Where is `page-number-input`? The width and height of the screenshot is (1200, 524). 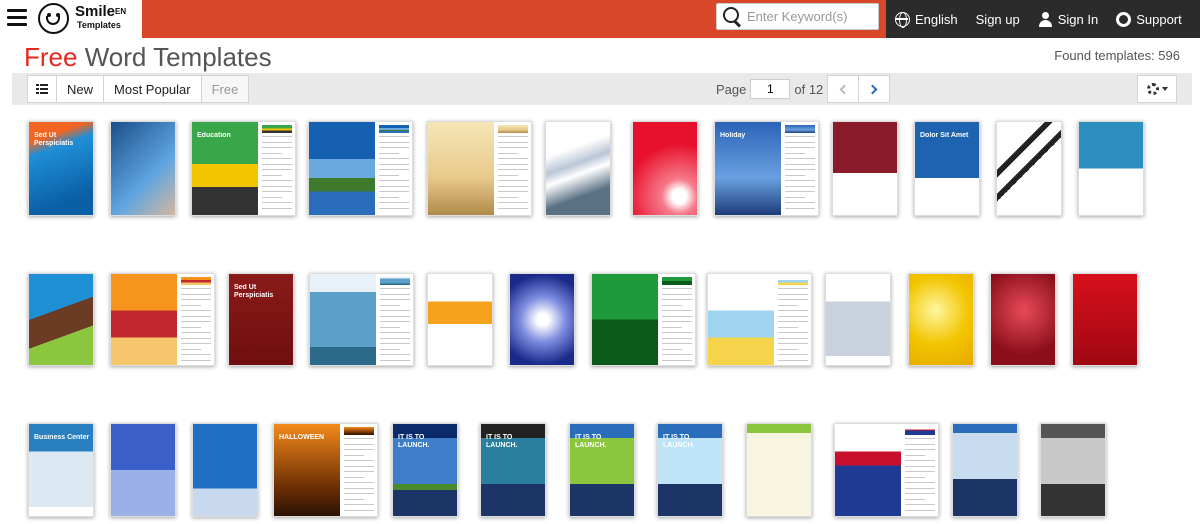 page-number-input is located at coordinates (770, 89).